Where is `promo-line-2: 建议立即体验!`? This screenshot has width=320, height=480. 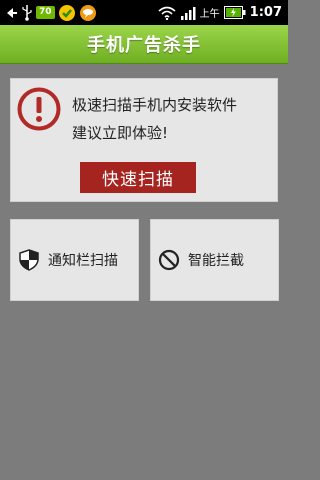
promo-line-2: 建议立即体验! is located at coordinates (120, 133).